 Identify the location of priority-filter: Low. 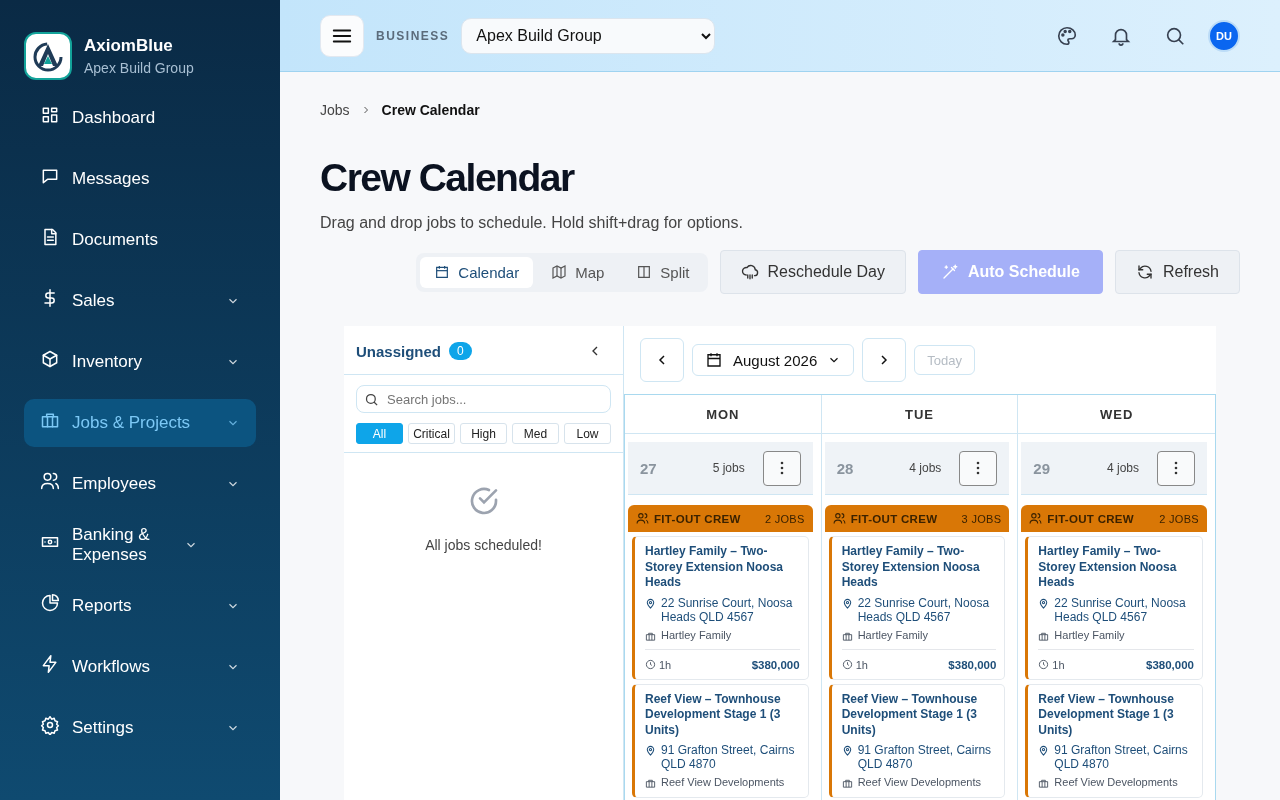
(587, 433).